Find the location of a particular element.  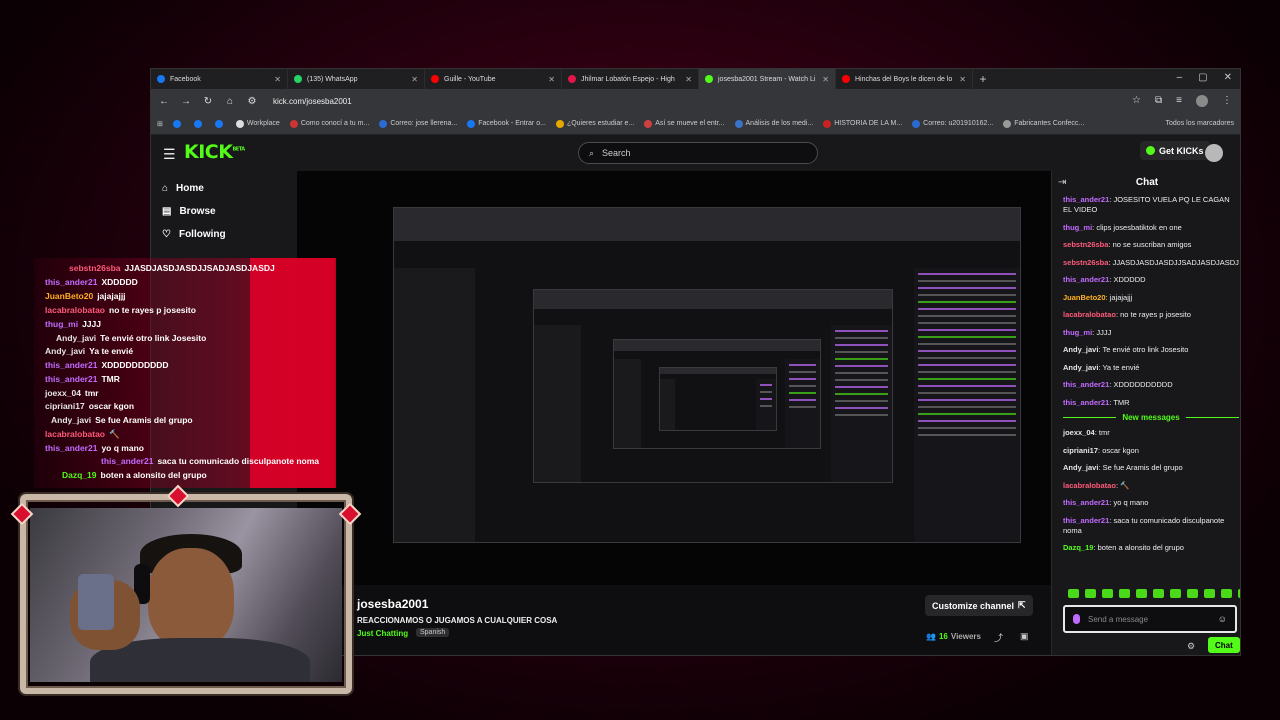

chat-message-input: Send a message ☺ is located at coordinates (1150, 619).